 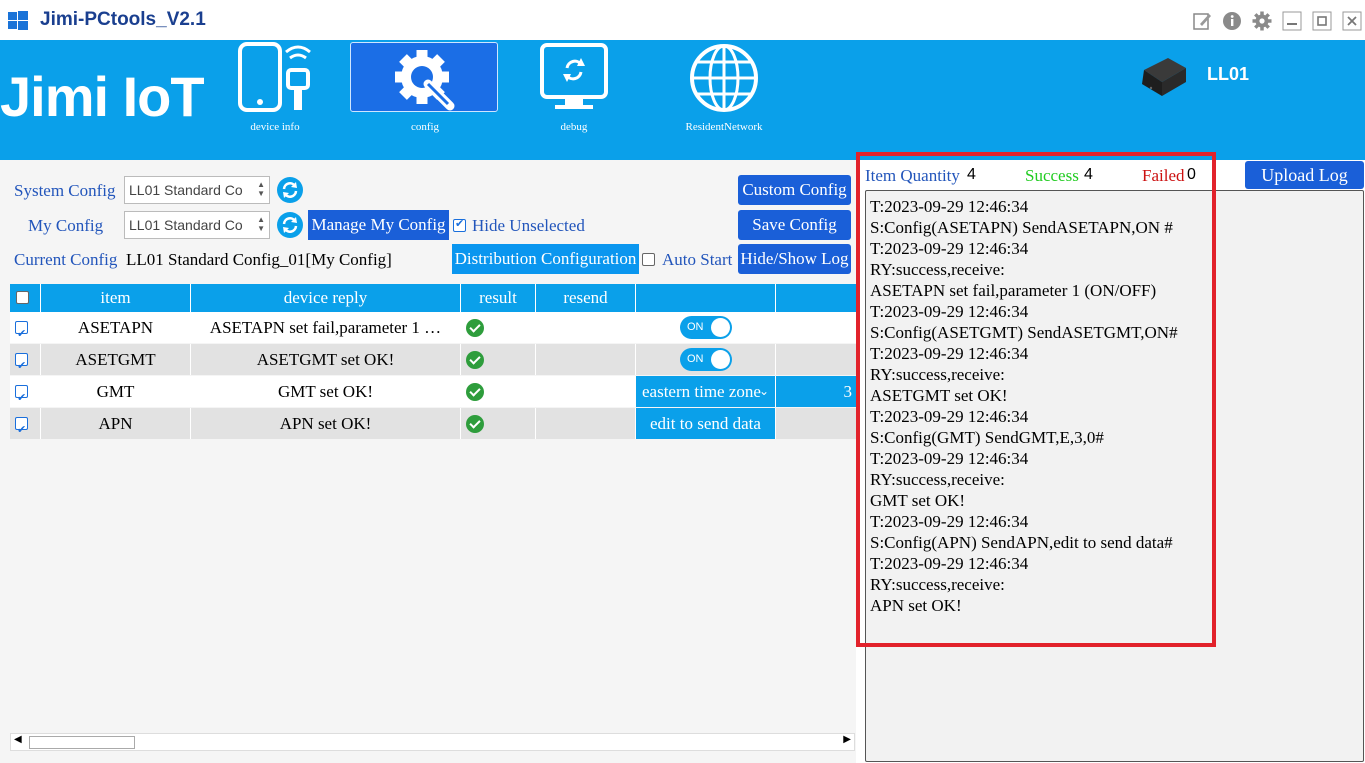 I want to click on log-line: ASETAPN set fail,parameter 1 (ON/OFF), so click(x=1013, y=290).